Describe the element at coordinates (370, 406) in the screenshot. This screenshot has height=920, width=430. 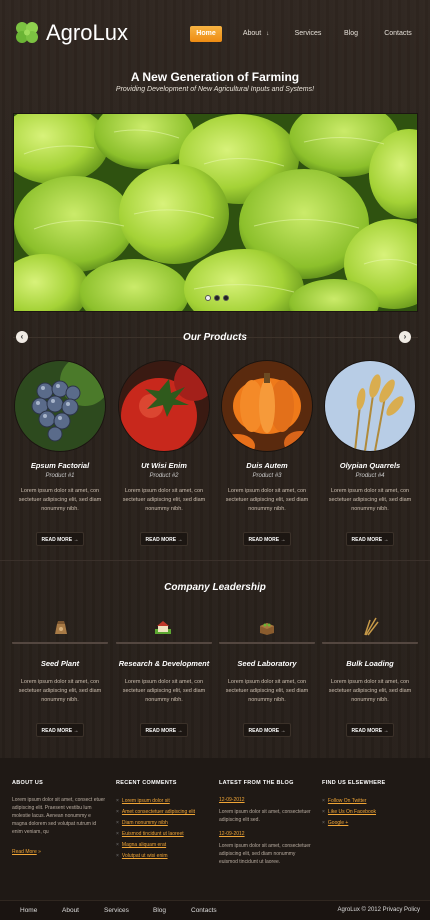
I see `wheat-image` at that location.